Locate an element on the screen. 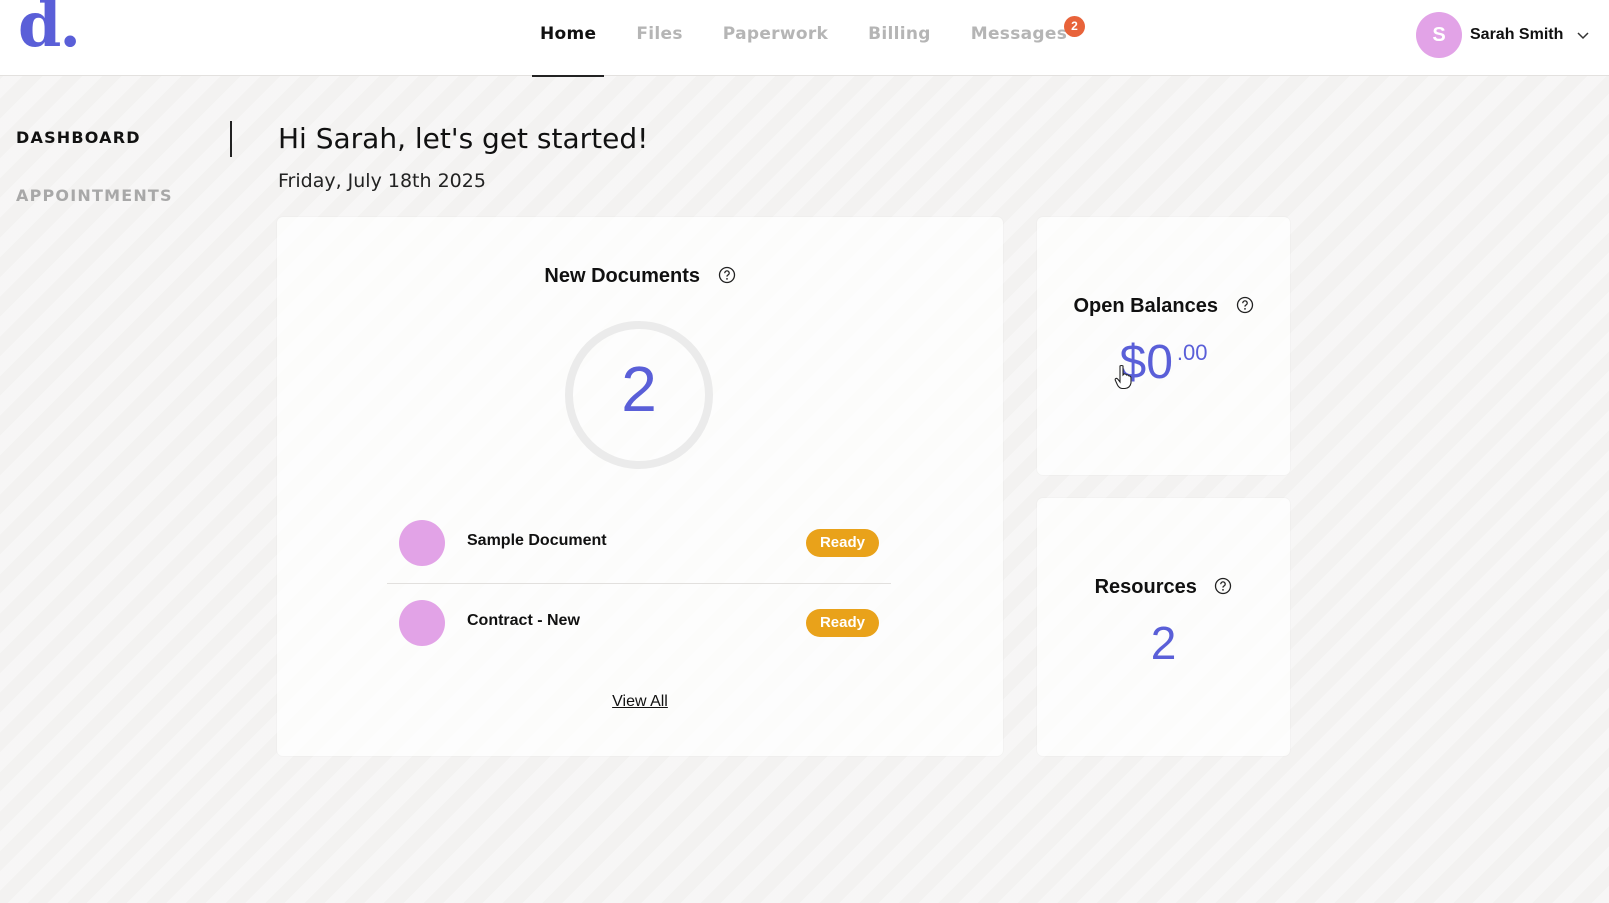  open-balances-title: Open Balances is located at coordinates (1145, 306).